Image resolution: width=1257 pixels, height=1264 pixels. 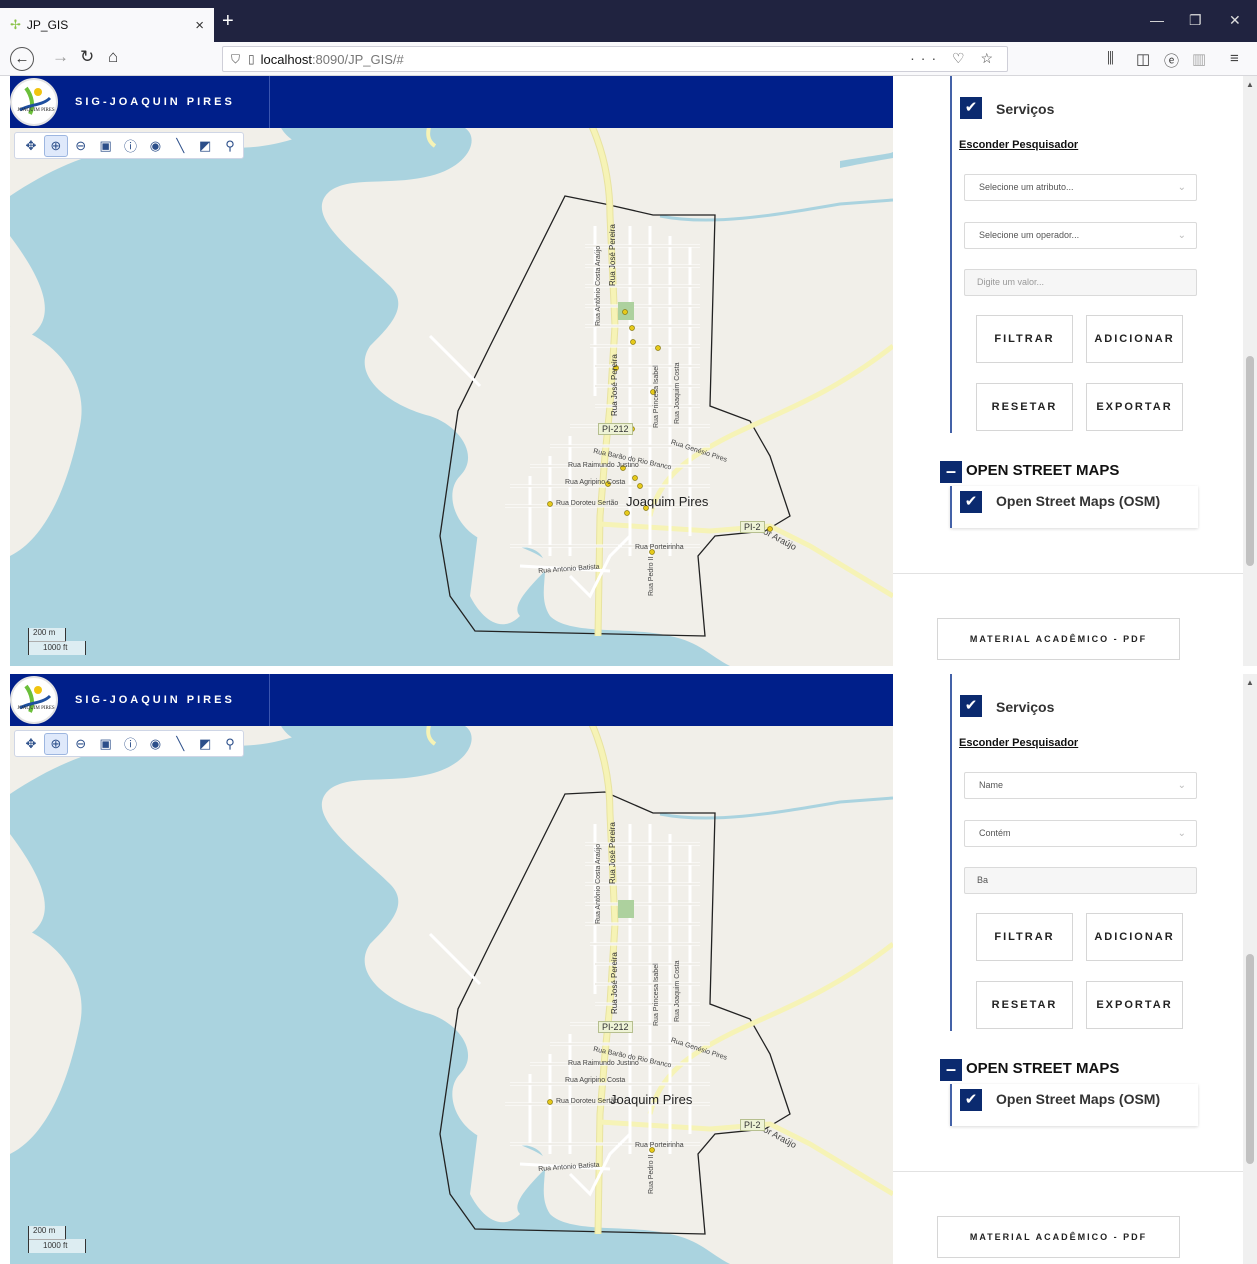 I want to click on browser-tab: ✢ JP_GIS ×, so click(x=107, y=25).